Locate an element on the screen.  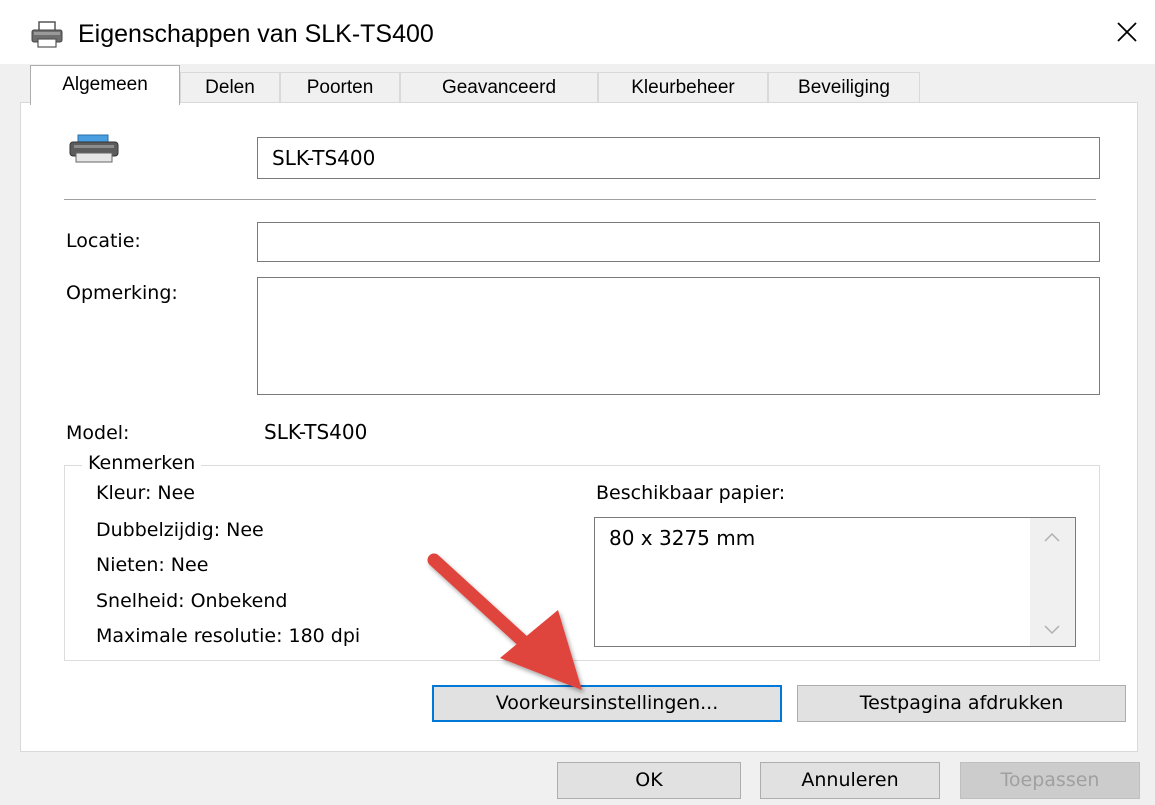
test-page-button: Testpagina afdrukken is located at coordinates (961, 703).